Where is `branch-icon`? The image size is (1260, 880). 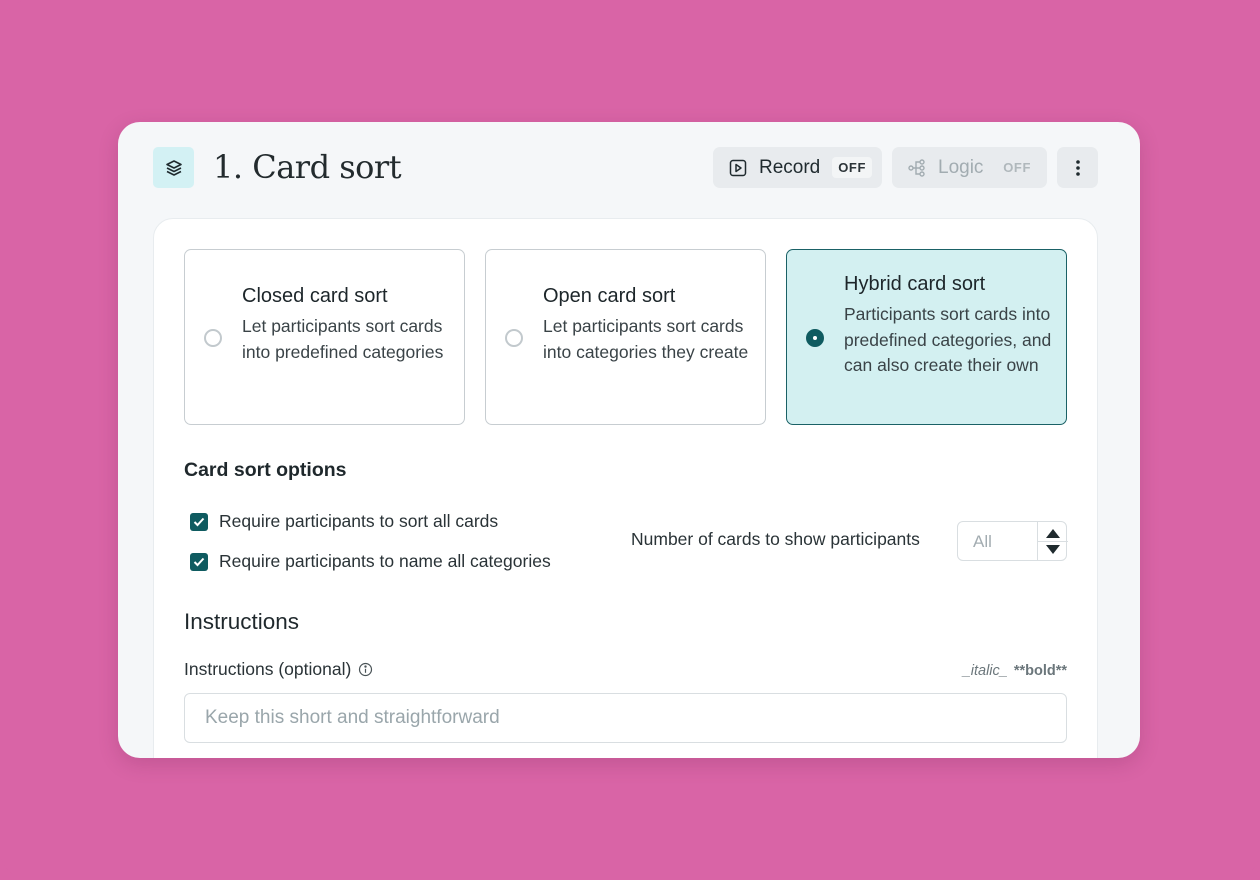
branch-icon is located at coordinates (917, 168).